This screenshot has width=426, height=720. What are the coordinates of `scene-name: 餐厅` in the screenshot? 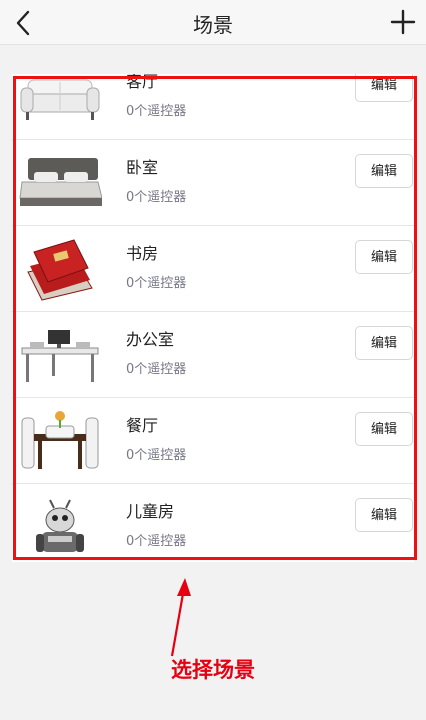 It's located at (142, 425).